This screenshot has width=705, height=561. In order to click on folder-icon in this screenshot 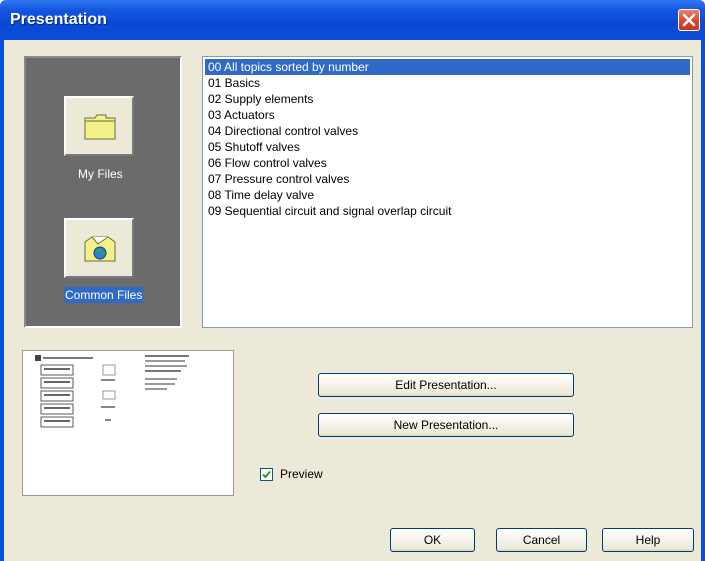, I will do `click(100, 127)`.